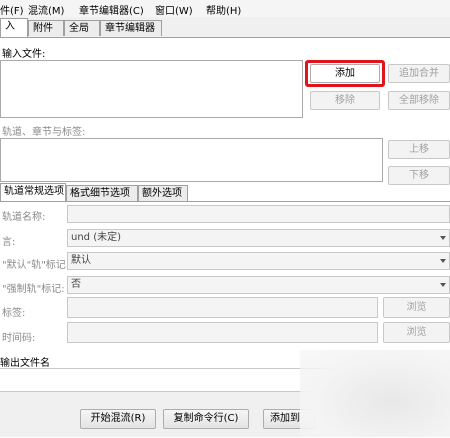 This screenshot has width=450, height=438. What do you see at coordinates (25, 363) in the screenshot?
I see `output-filename-label: 输出文件名` at bounding box center [25, 363].